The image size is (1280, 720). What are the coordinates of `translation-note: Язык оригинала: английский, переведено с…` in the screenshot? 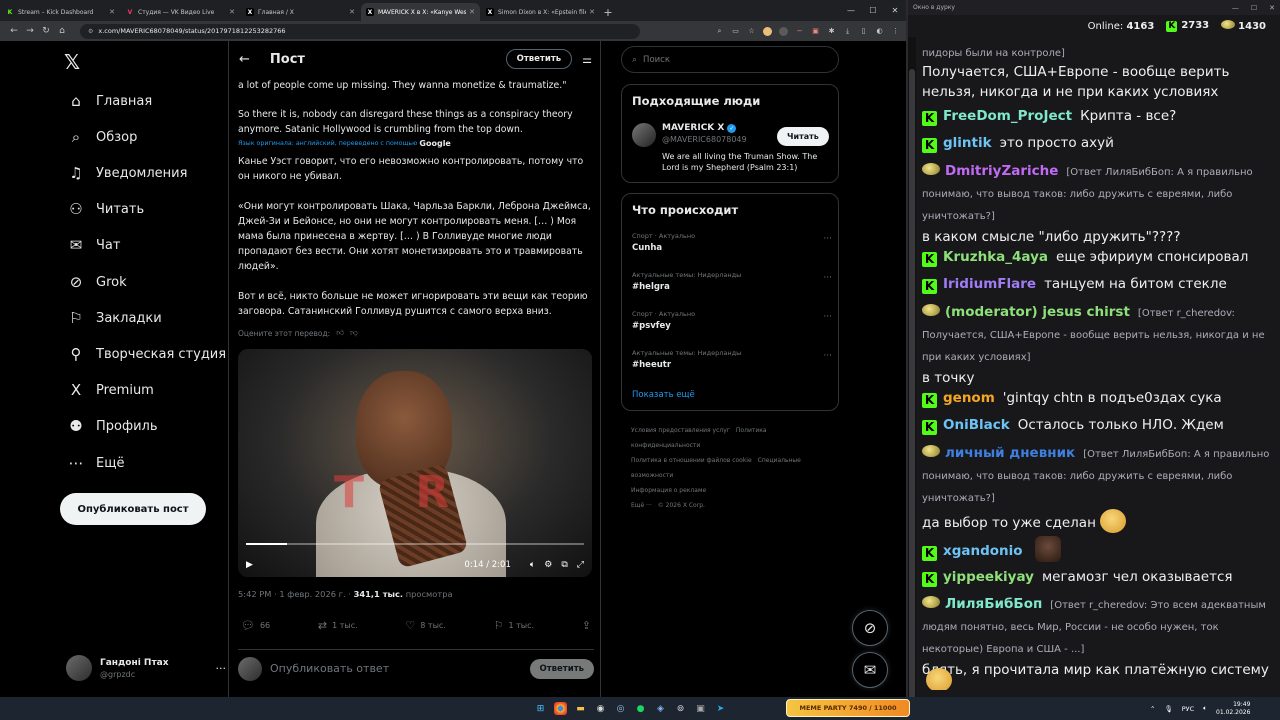 It's located at (344, 143).